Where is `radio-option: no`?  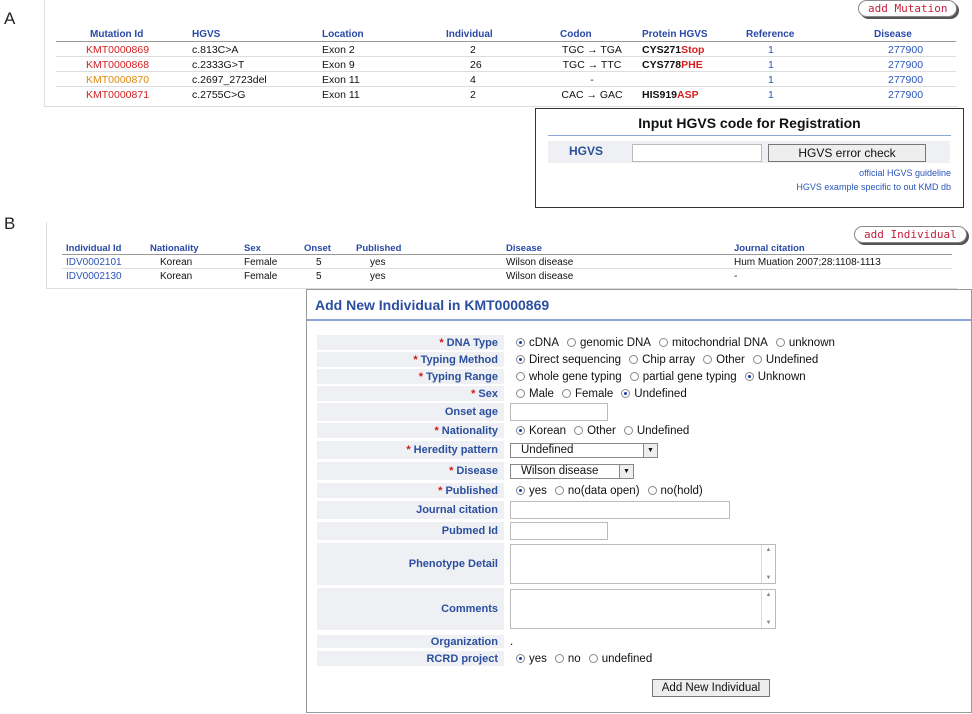
radio-option: no is located at coordinates (565, 659).